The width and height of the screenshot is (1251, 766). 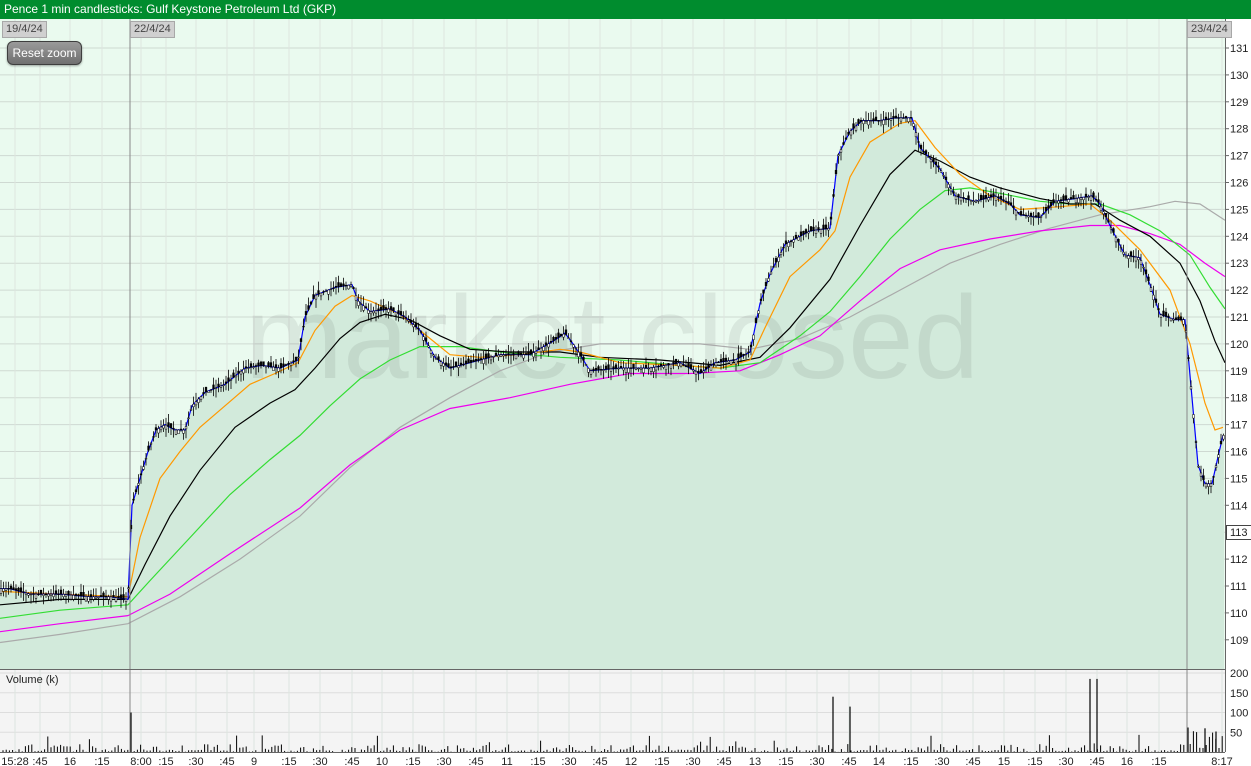 I want to click on last-price-label: 113, so click(x=1238, y=532).